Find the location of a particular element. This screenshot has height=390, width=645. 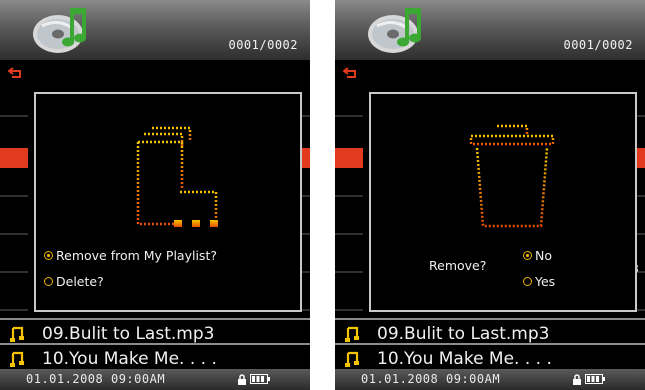

playlist-document-icon is located at coordinates (177, 176).